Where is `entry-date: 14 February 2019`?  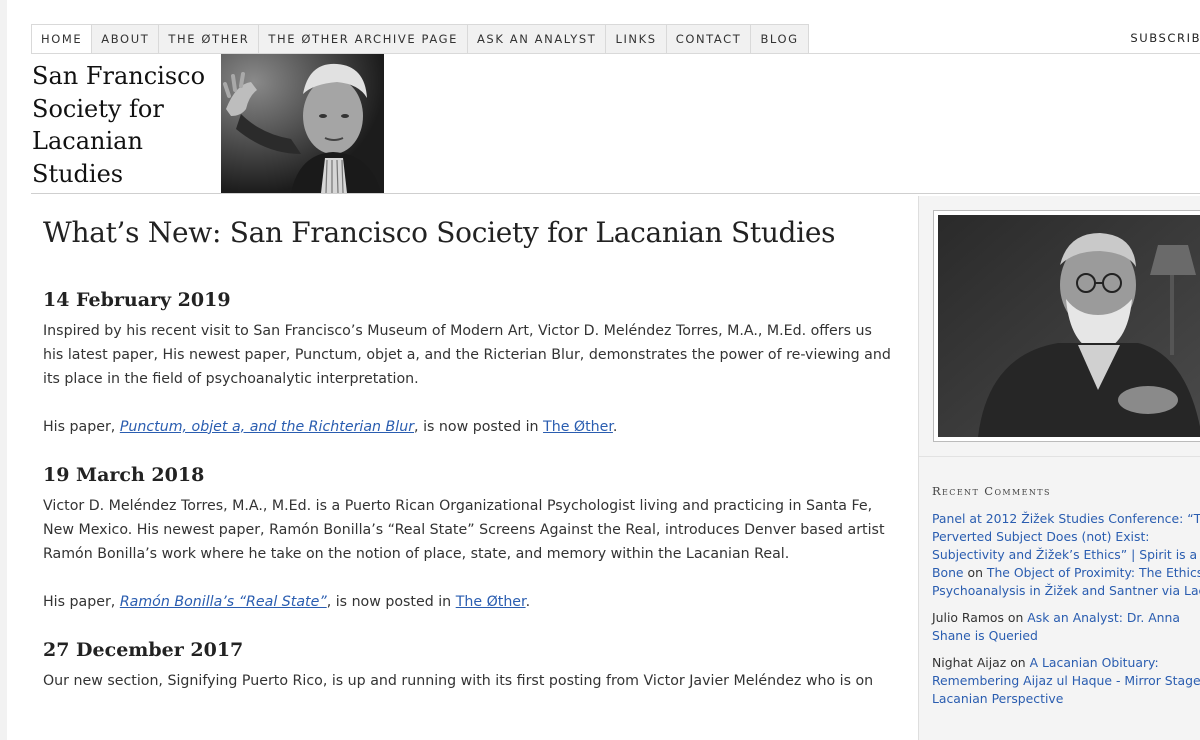
entry-date: 14 February 2019 is located at coordinates (137, 299).